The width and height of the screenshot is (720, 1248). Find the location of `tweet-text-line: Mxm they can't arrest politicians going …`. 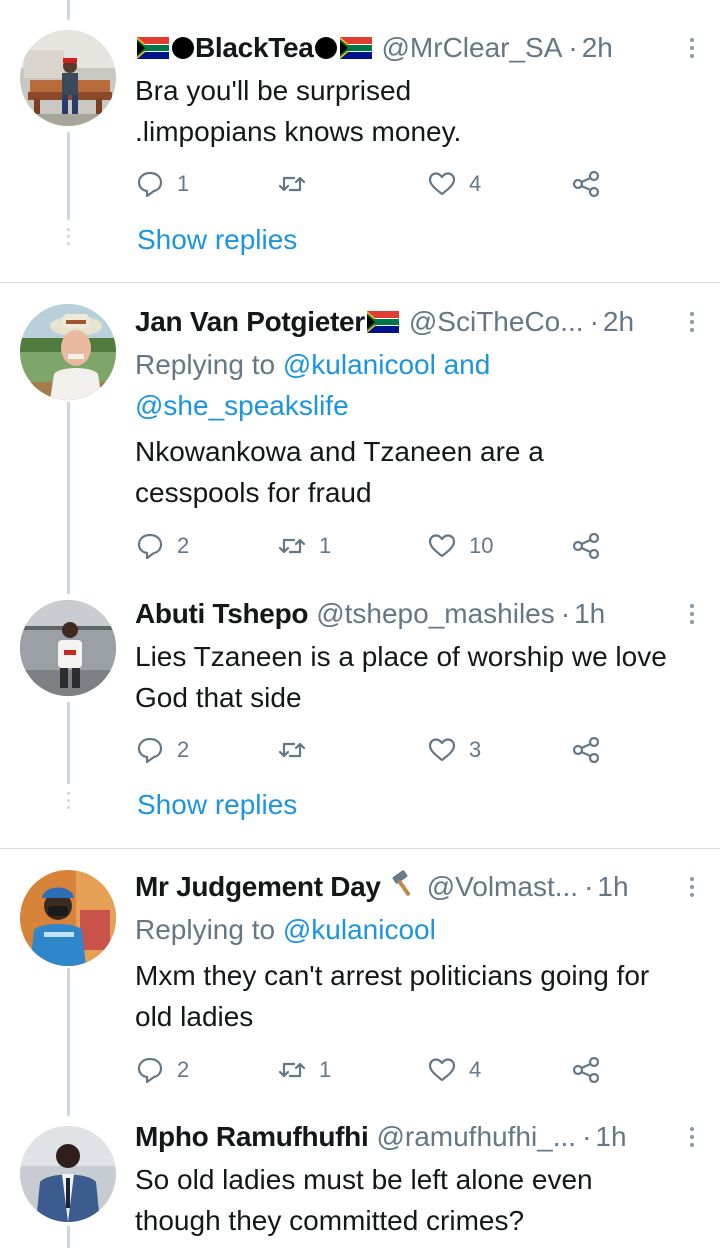

tweet-text-line: Mxm they can't arrest politicians going … is located at coordinates (392, 975).